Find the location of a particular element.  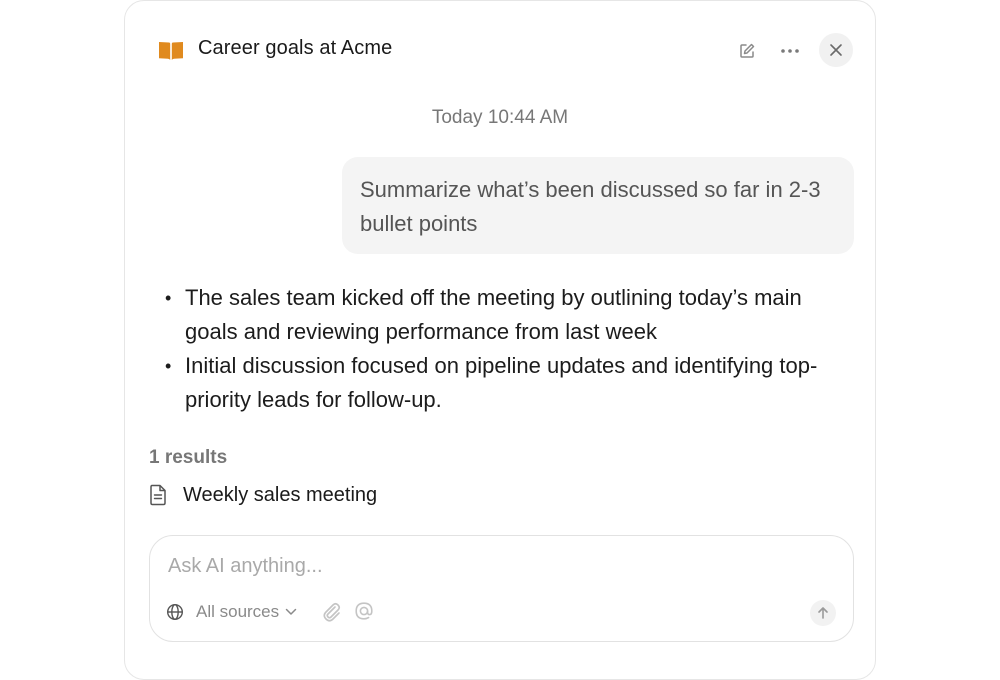

composer: All sources is located at coordinates (501, 588).